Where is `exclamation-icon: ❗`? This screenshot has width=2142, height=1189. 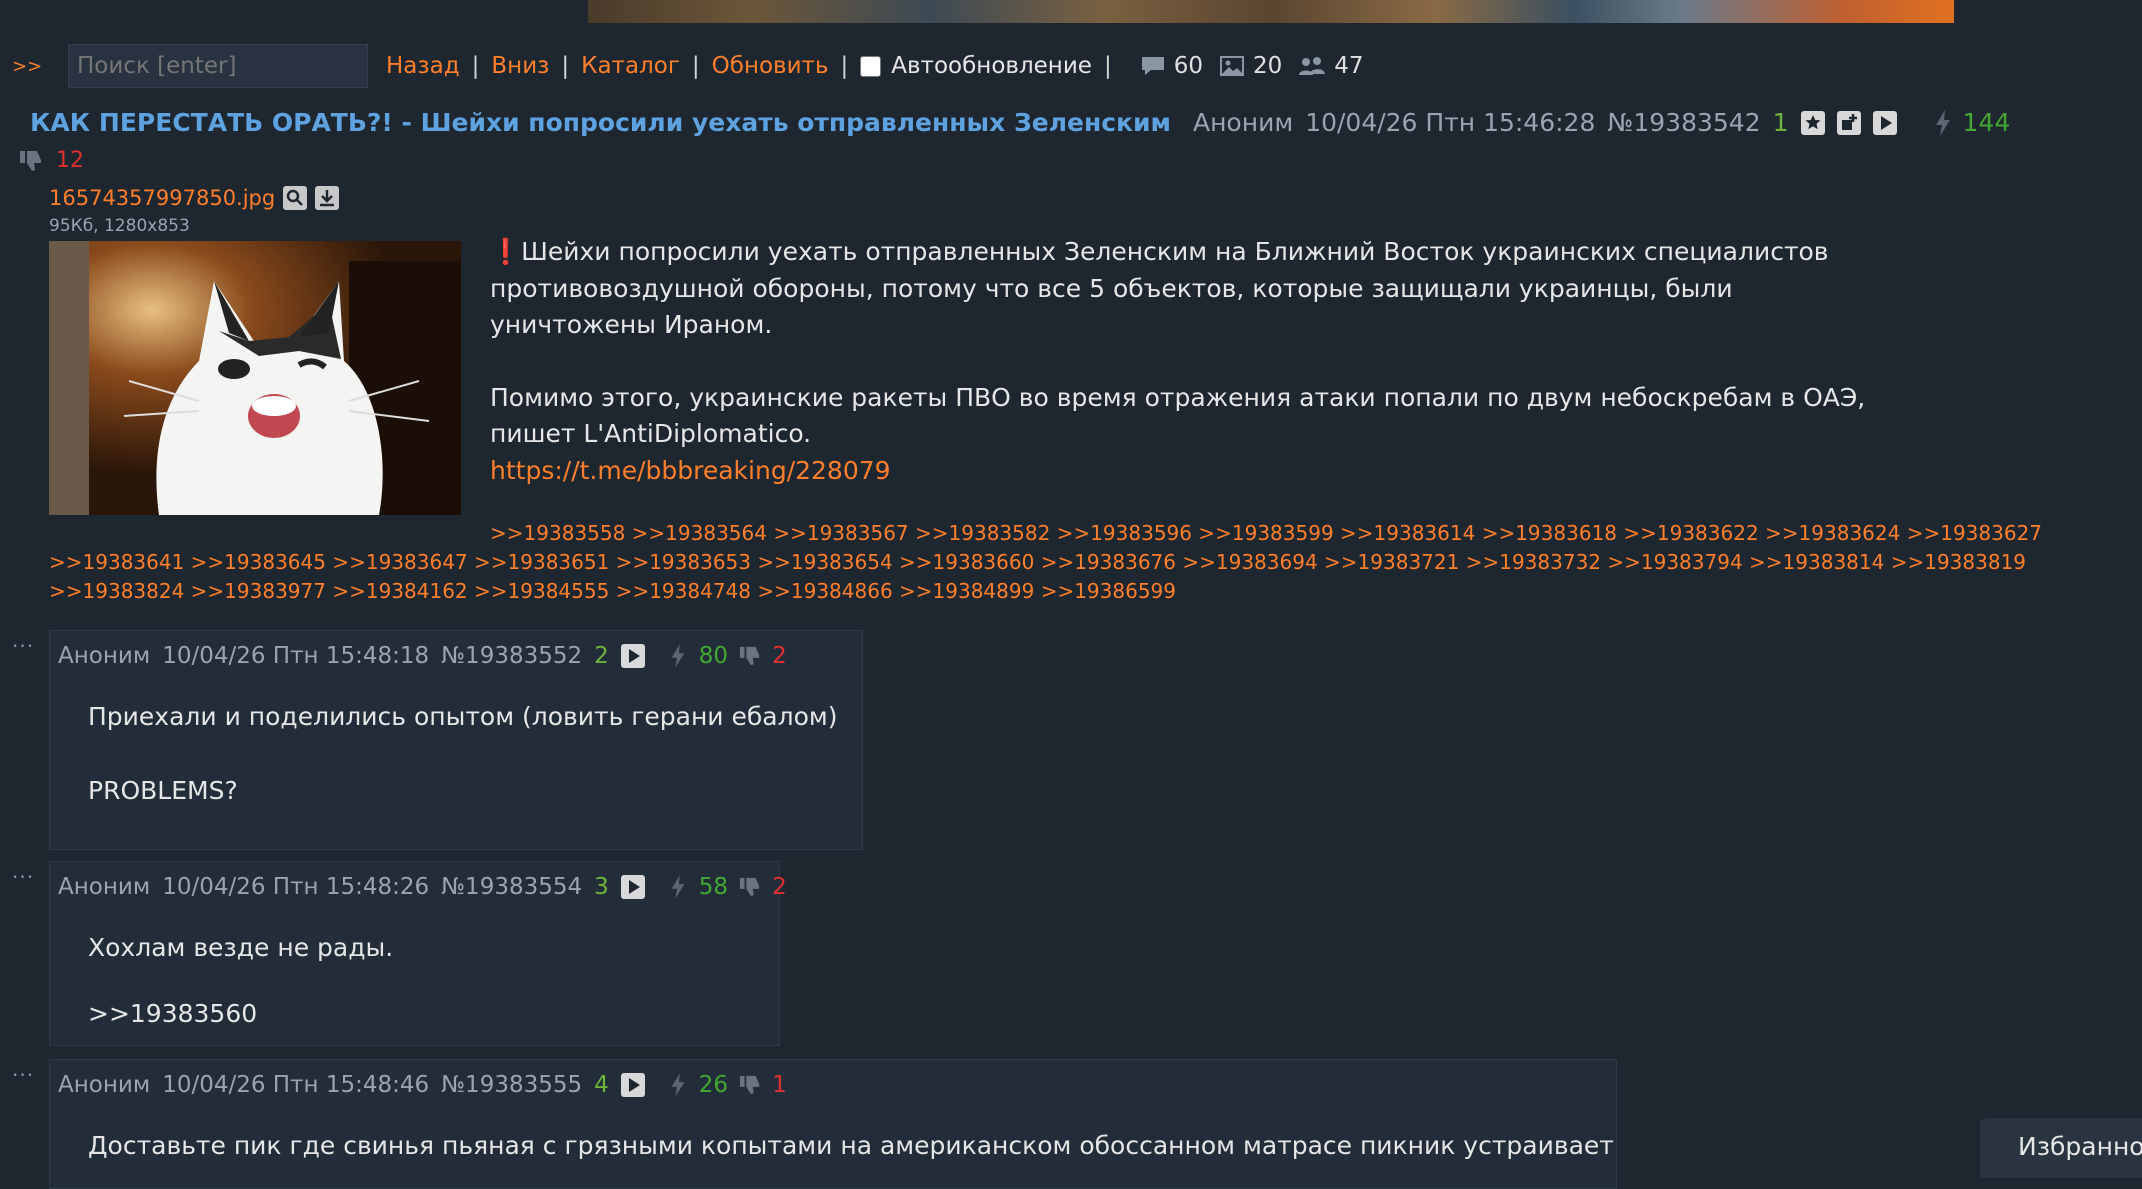
exclamation-icon: ❗ is located at coordinates (506, 251).